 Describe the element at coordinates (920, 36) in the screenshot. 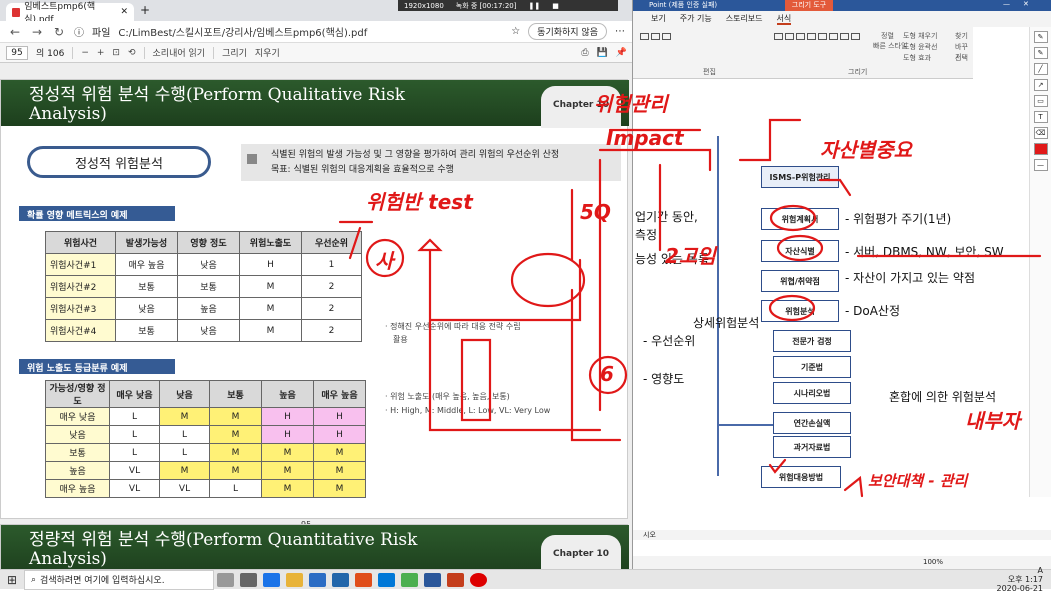

I see `shape-fill-button: 도형 채우기` at that location.